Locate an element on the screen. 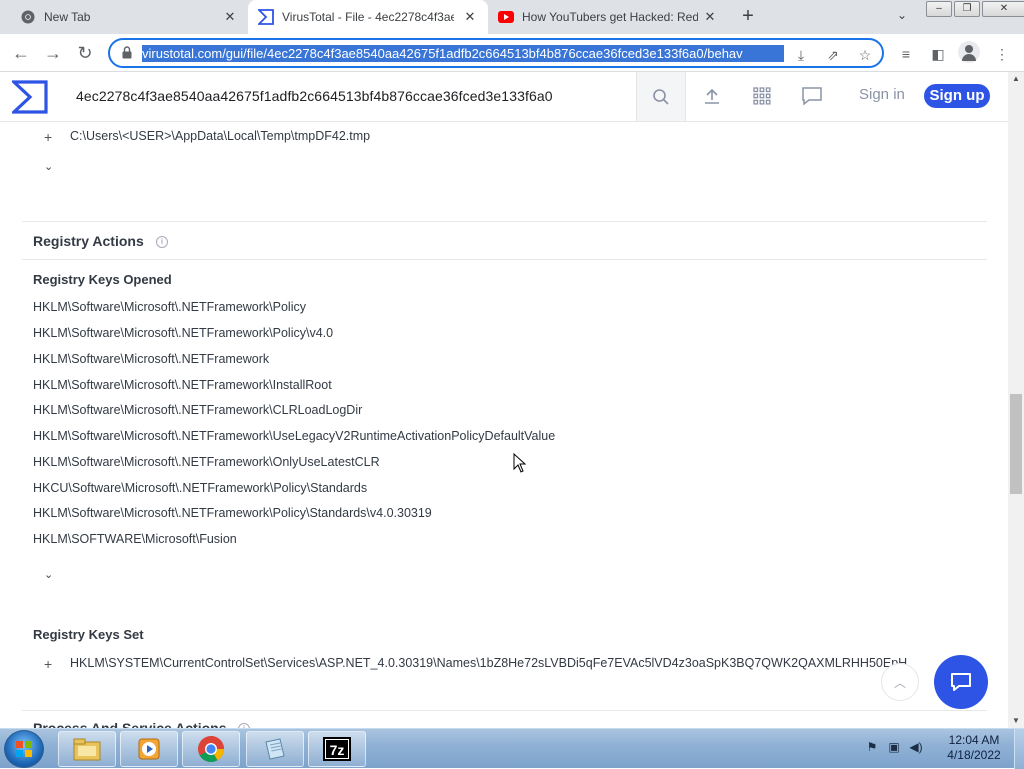 Image resolution: width=1024 pixels, height=769 pixels. start-button is located at coordinates (24, 749).